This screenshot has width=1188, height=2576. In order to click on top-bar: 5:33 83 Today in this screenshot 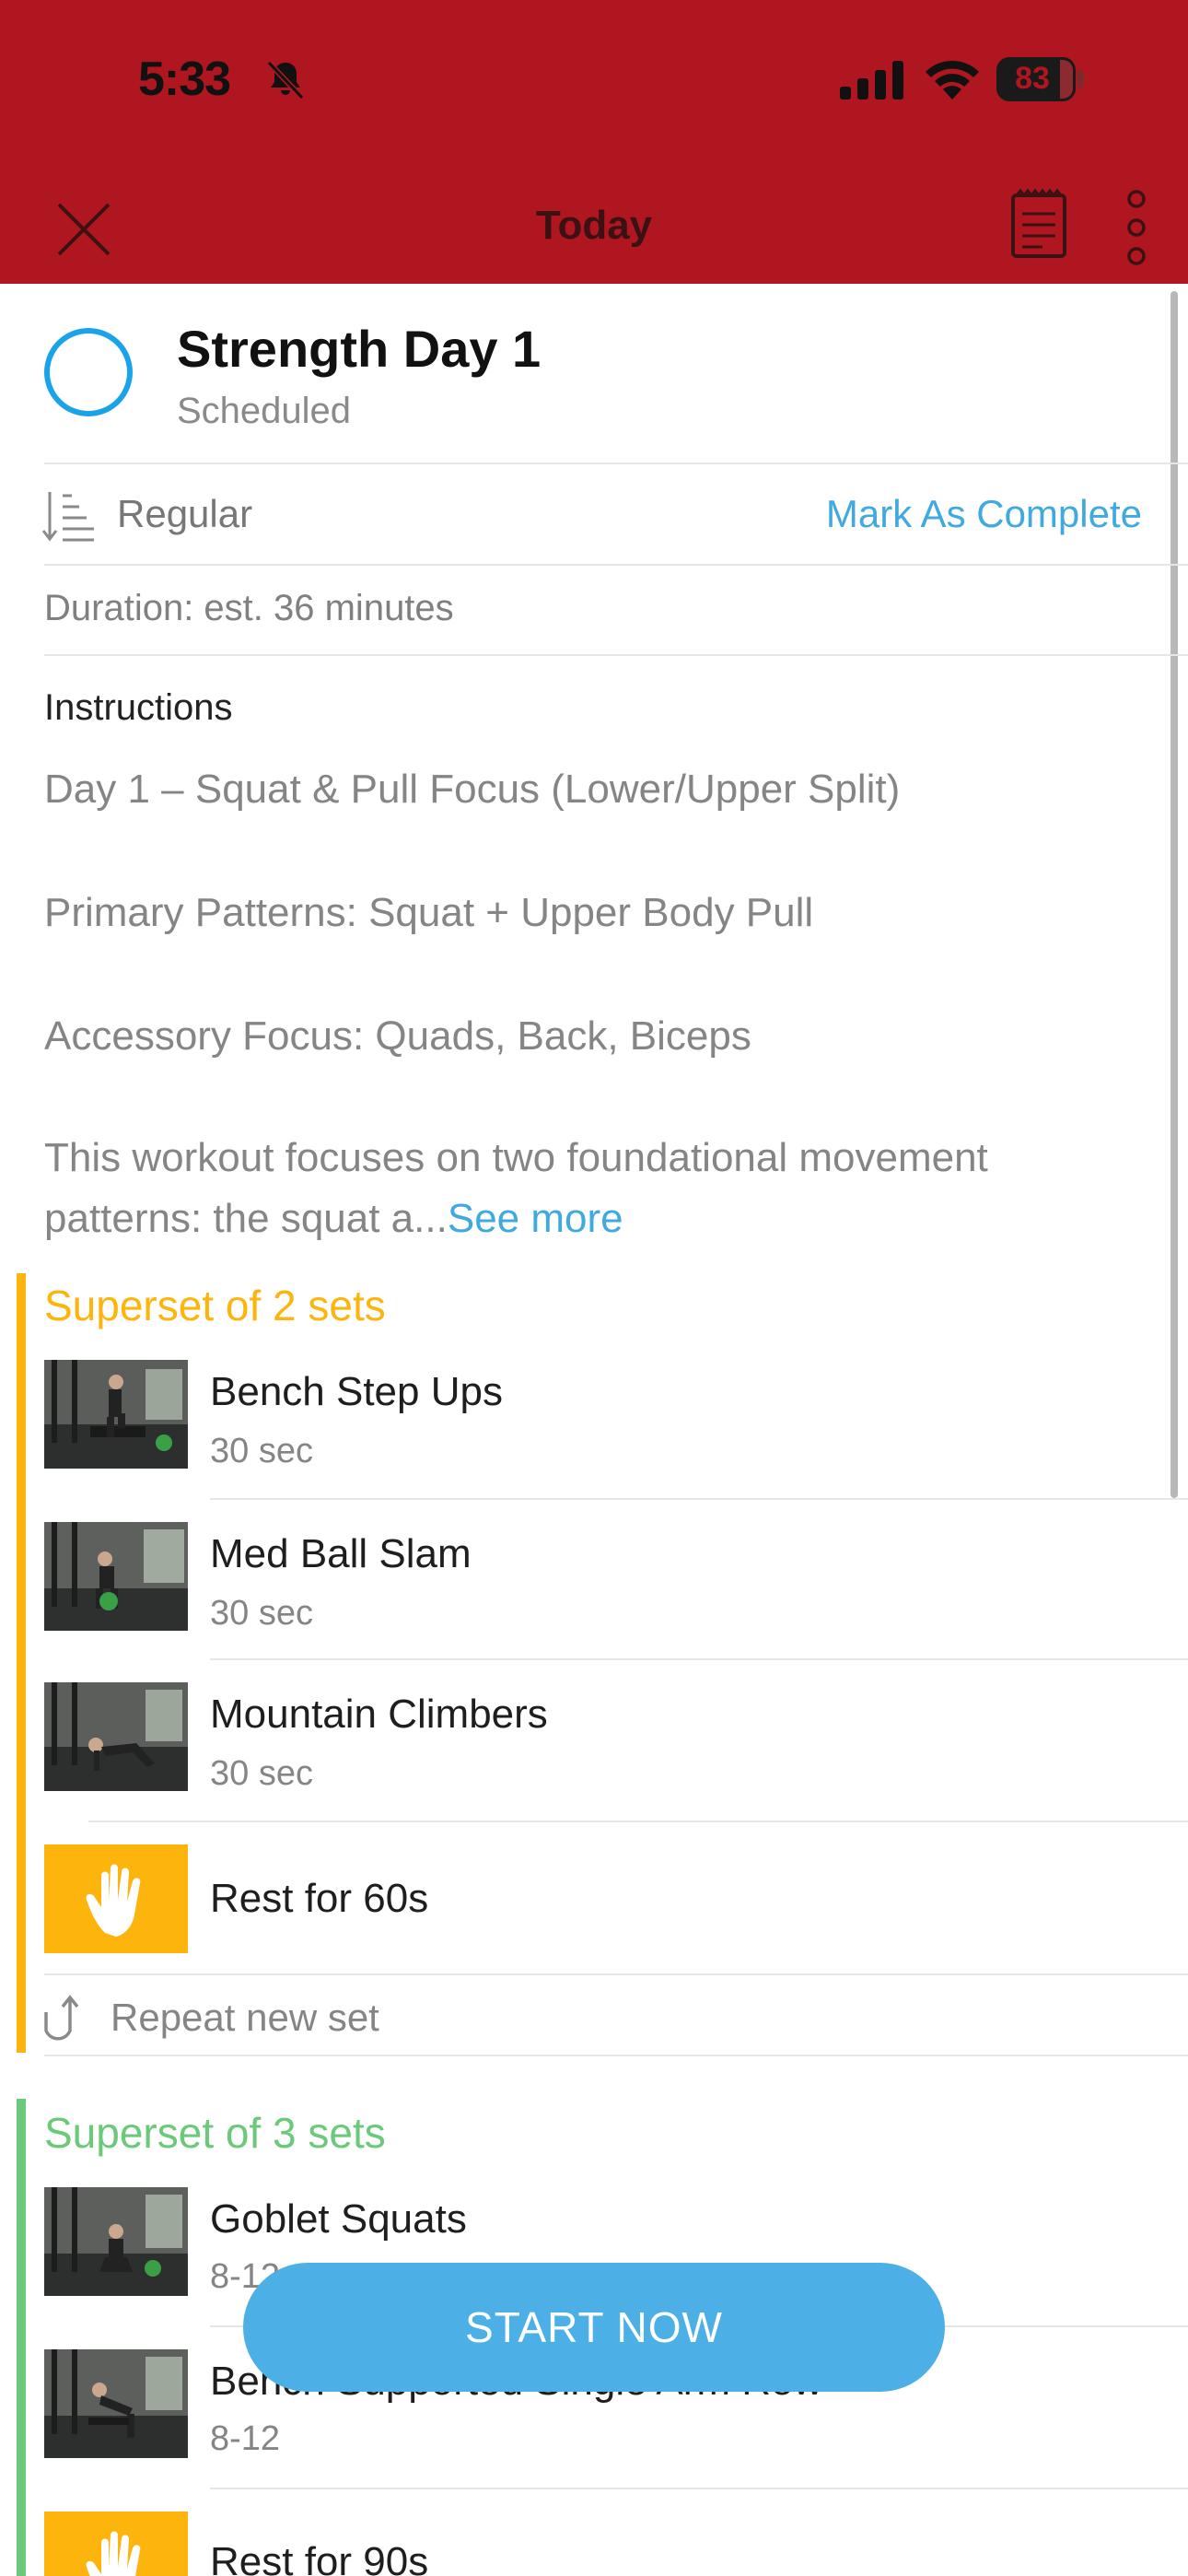, I will do `click(594, 142)`.